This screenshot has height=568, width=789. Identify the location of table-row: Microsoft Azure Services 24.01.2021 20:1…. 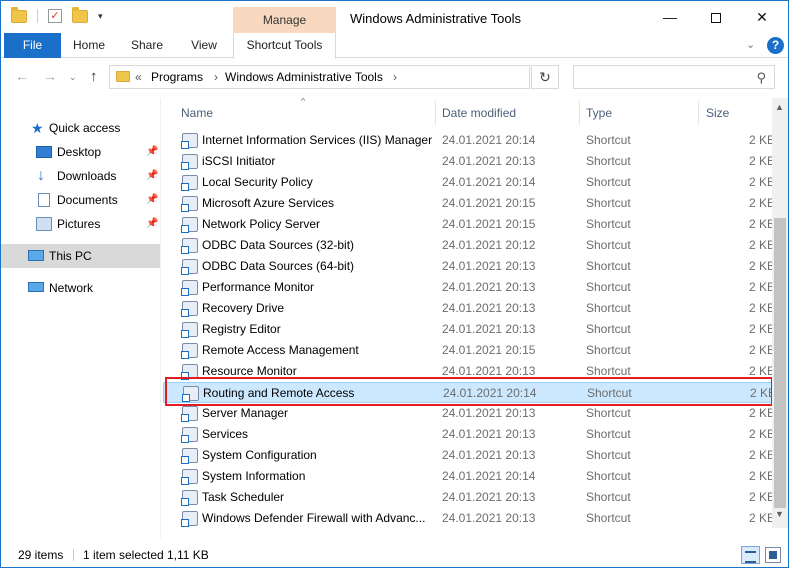
(467, 203).